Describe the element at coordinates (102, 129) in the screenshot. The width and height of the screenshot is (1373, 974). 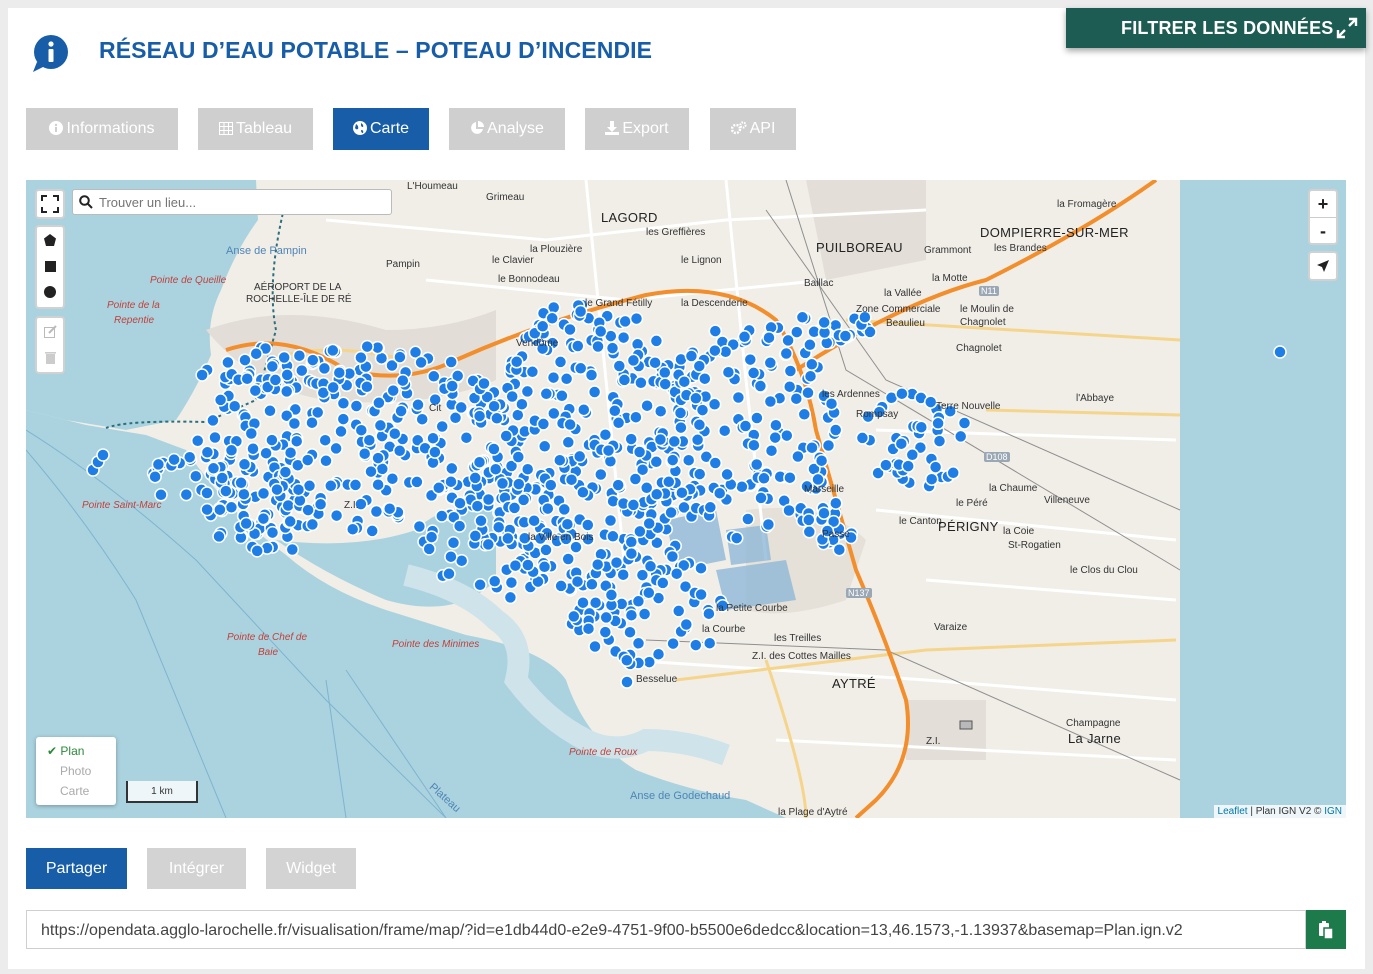
I see `tab-informations: Informations` at that location.